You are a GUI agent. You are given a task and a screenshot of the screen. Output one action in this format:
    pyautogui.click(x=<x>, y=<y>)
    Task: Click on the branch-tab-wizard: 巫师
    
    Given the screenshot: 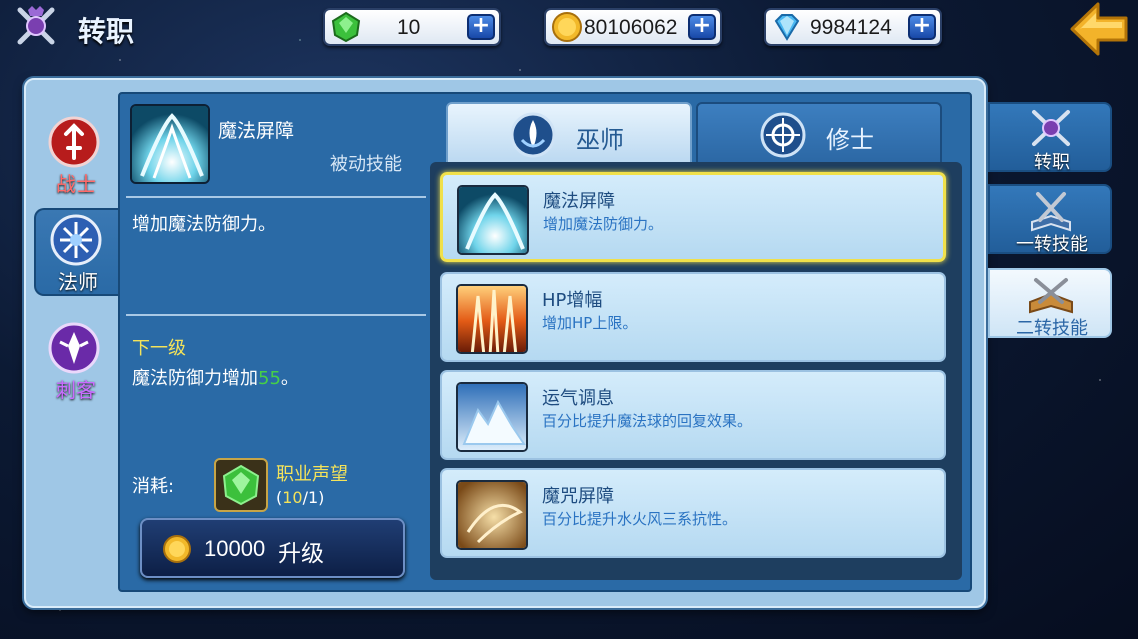 What is the action you would take?
    pyautogui.click(x=569, y=133)
    